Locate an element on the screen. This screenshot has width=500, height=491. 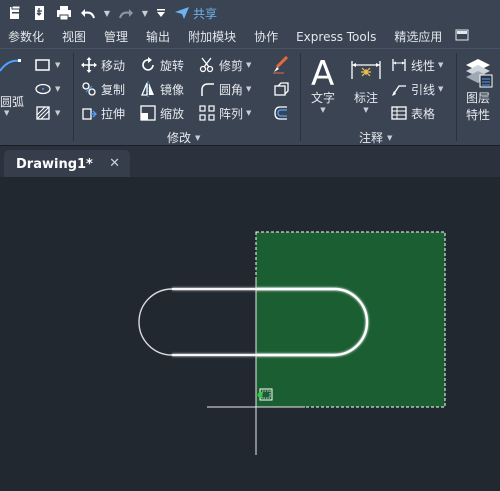
move-label: 移动 is located at coordinates (113, 65).